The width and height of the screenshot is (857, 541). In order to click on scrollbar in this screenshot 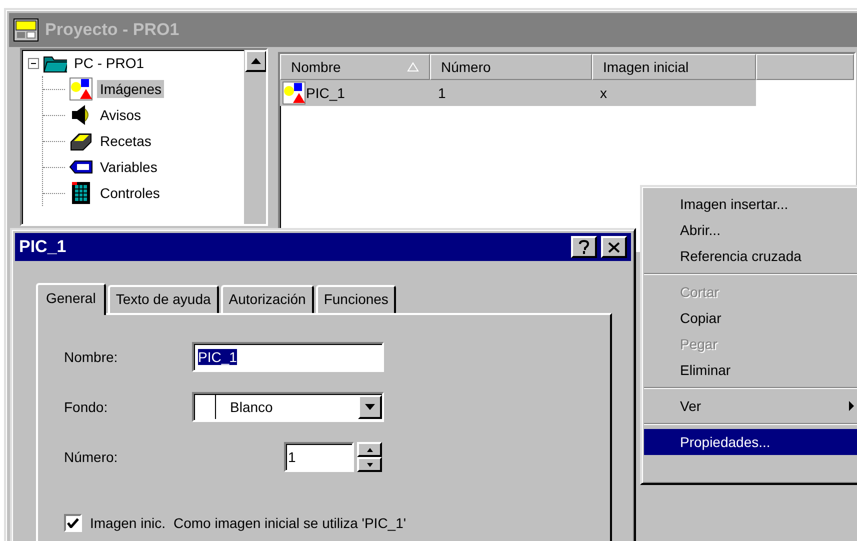, I will do `click(255, 137)`.